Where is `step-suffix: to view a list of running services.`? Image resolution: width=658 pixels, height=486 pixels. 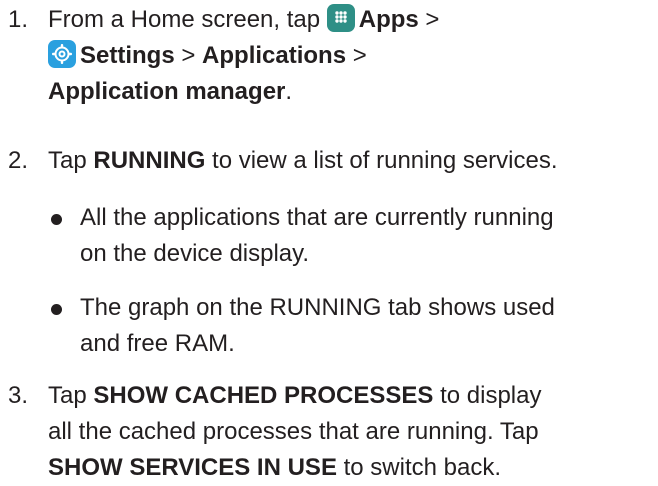 step-suffix: to view a list of running services. is located at coordinates (381, 160).